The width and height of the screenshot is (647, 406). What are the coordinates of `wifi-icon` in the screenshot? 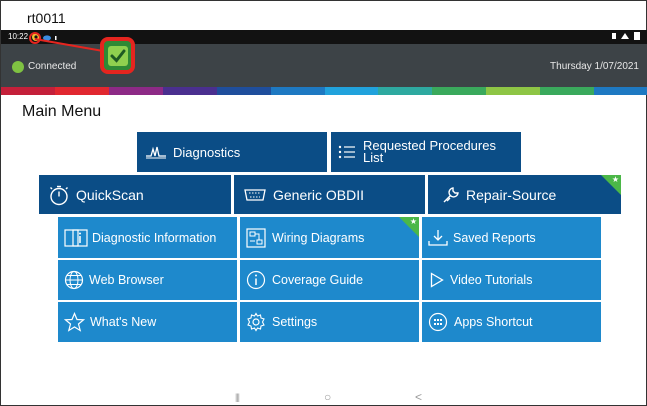 It's located at (625, 36).